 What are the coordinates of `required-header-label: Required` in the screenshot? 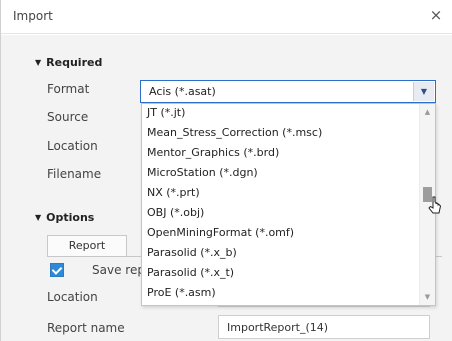 It's located at (74, 62).